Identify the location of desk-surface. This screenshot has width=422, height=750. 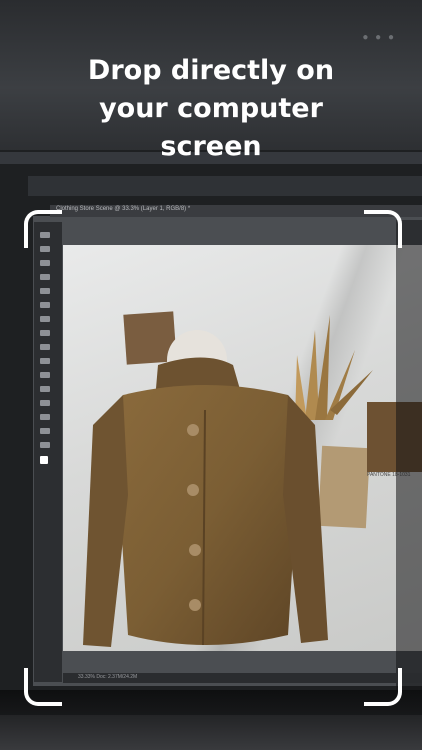
(211, 732).